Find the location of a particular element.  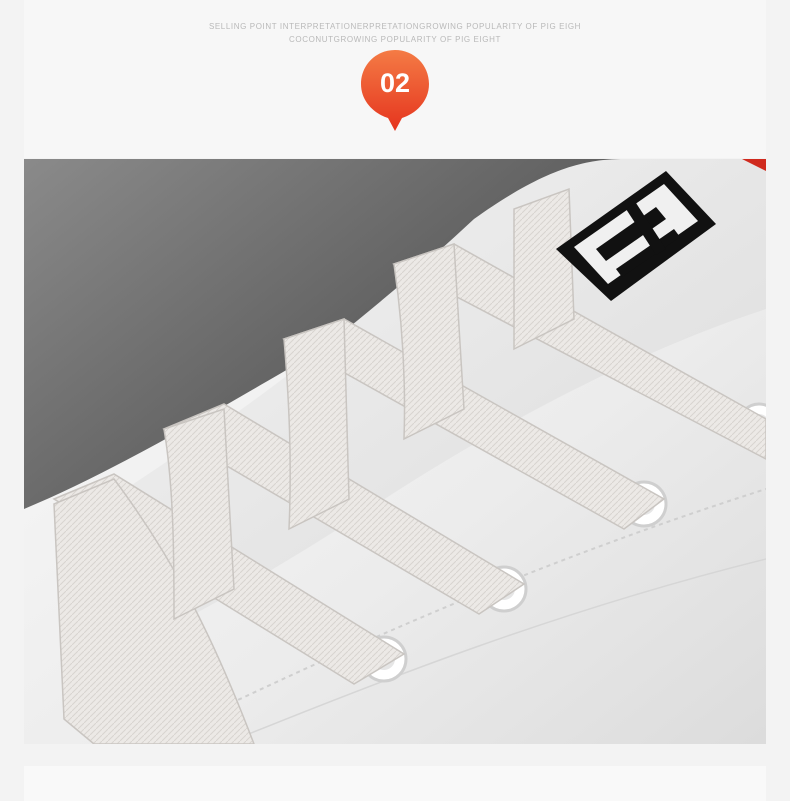

tagline-line-2: COCONUTGROWING POPULARITY OF PIG EIGHT is located at coordinates (395, 39).